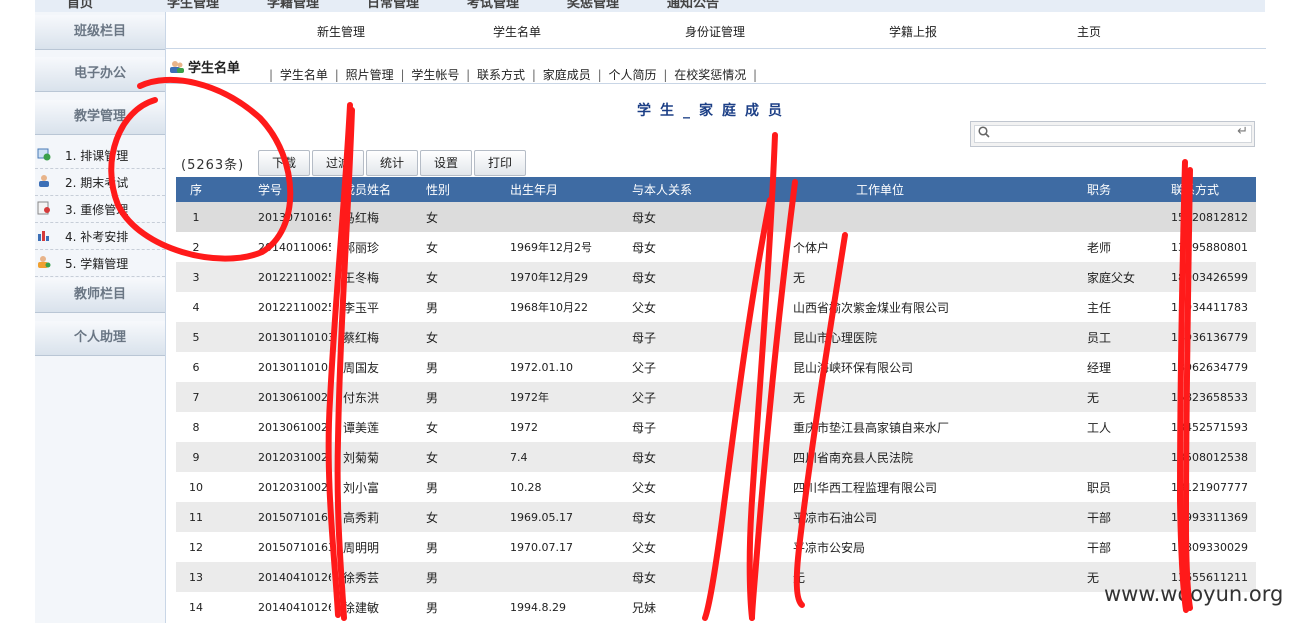 Image resolution: width=1310 pixels, height=623 pixels. Describe the element at coordinates (716, 217) in the screenshot. I see `table-row: 1 20130710165 马红梅女 母女 15920812812` at that location.